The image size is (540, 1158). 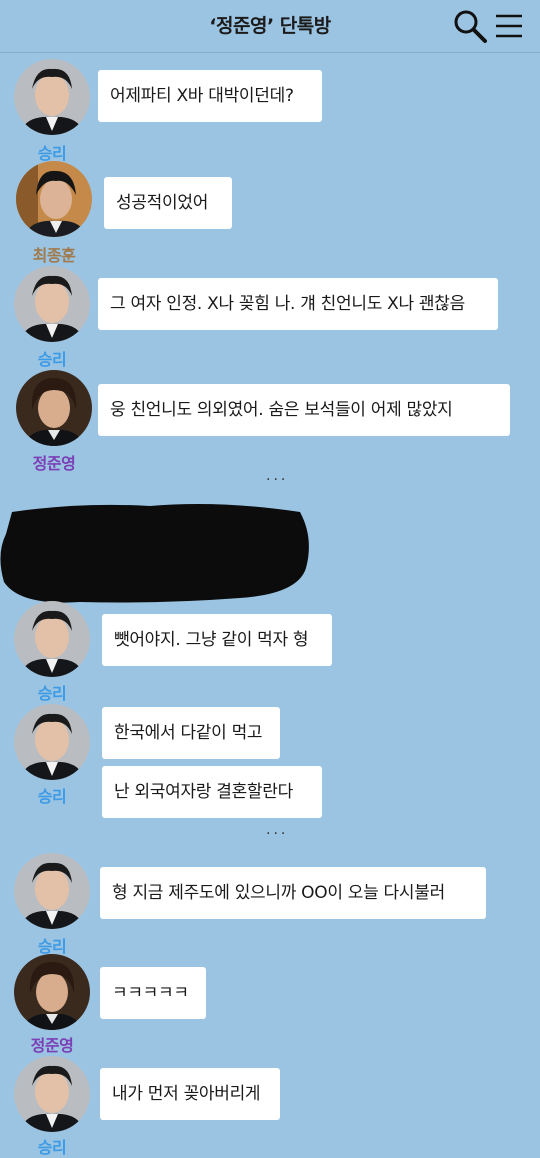 What do you see at coordinates (154, 553) in the screenshot?
I see `redaction-mark` at bounding box center [154, 553].